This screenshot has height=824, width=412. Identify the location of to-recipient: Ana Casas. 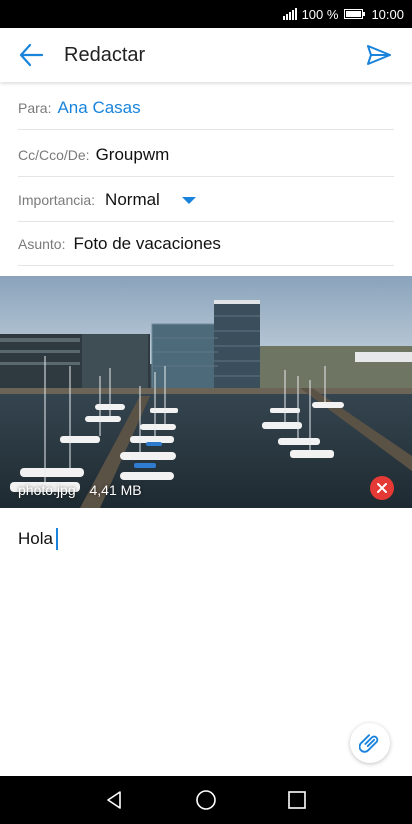
(98, 108).